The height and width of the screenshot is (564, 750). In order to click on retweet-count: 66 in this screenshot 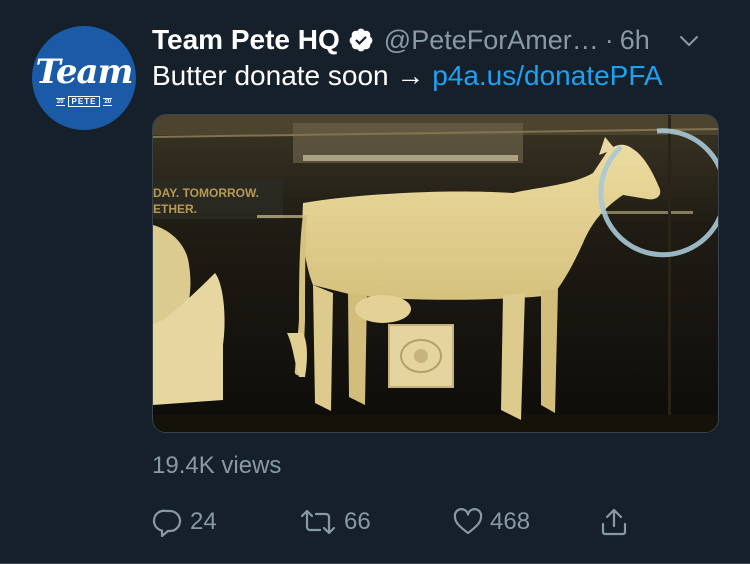, I will do `click(357, 521)`.